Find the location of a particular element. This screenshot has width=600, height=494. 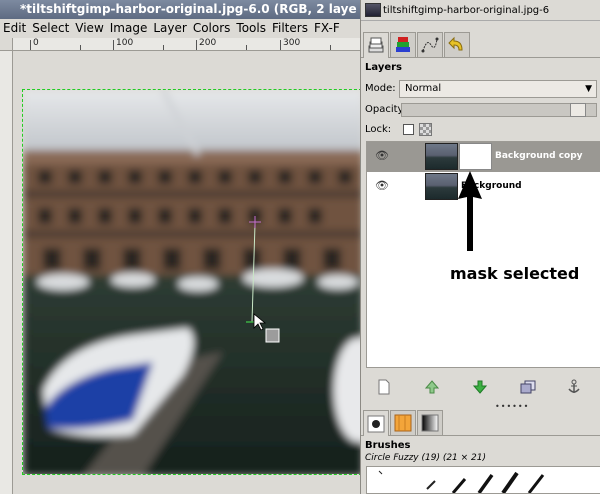

ruler-label: 0 is located at coordinates (36, 43).